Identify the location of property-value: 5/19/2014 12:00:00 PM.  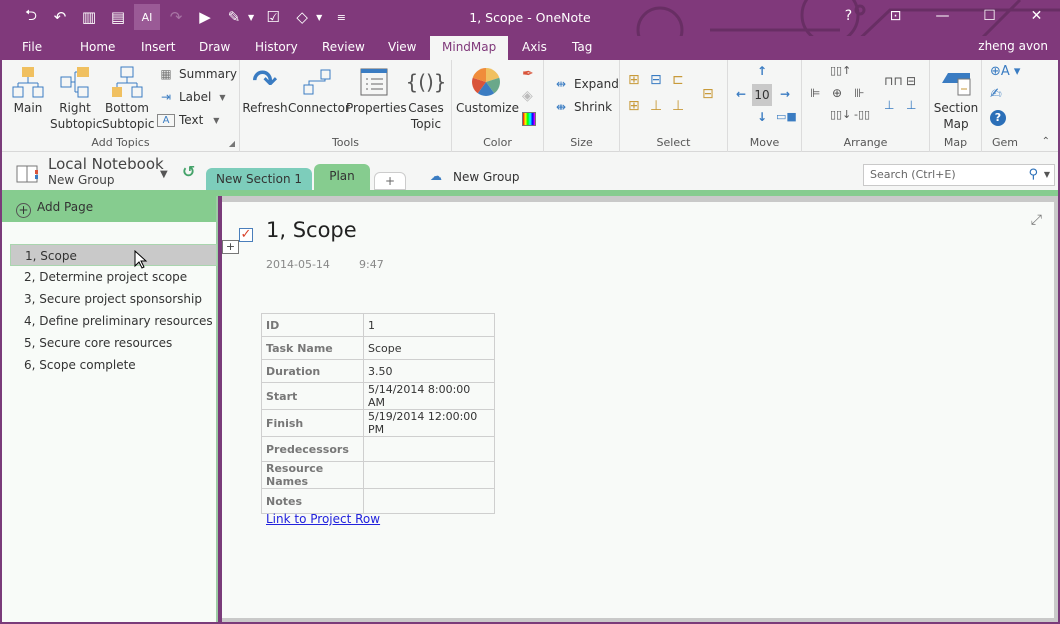
(429, 423).